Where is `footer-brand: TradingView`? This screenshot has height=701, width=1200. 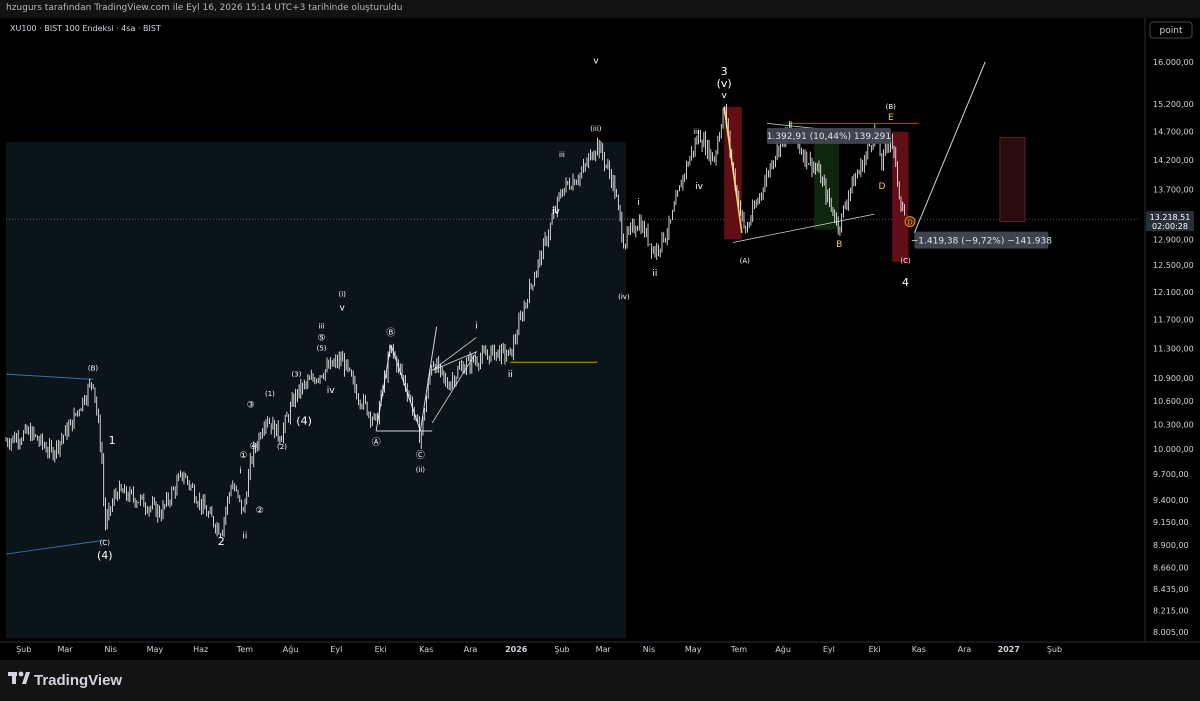
footer-brand: TradingView is located at coordinates (100, 680).